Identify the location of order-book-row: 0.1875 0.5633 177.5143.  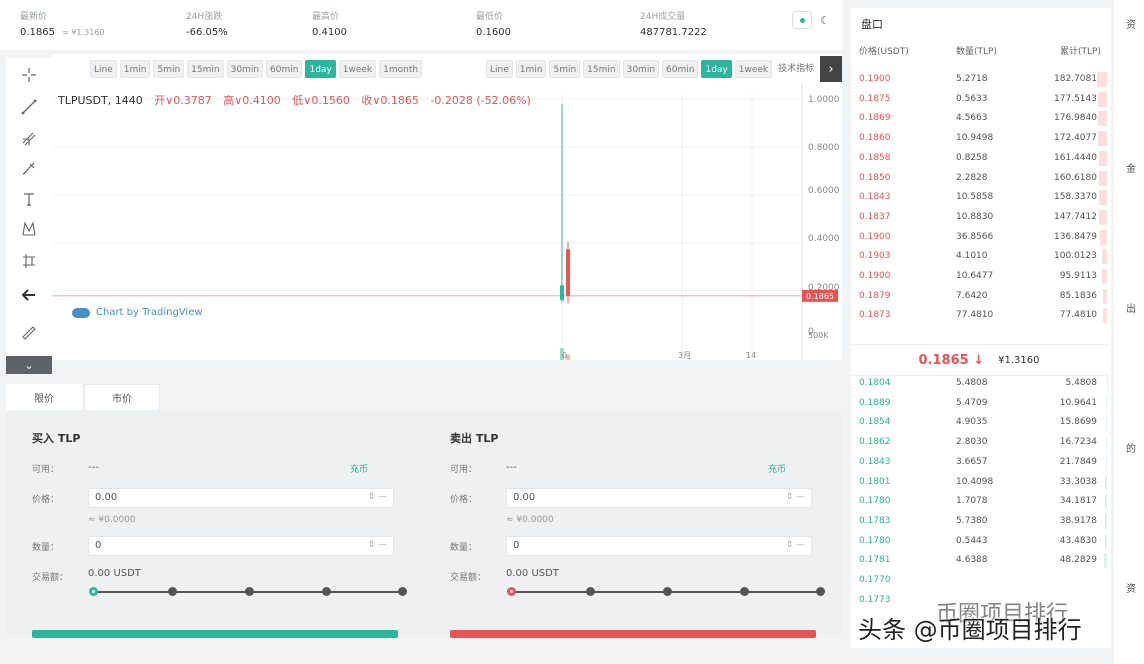
(979, 99).